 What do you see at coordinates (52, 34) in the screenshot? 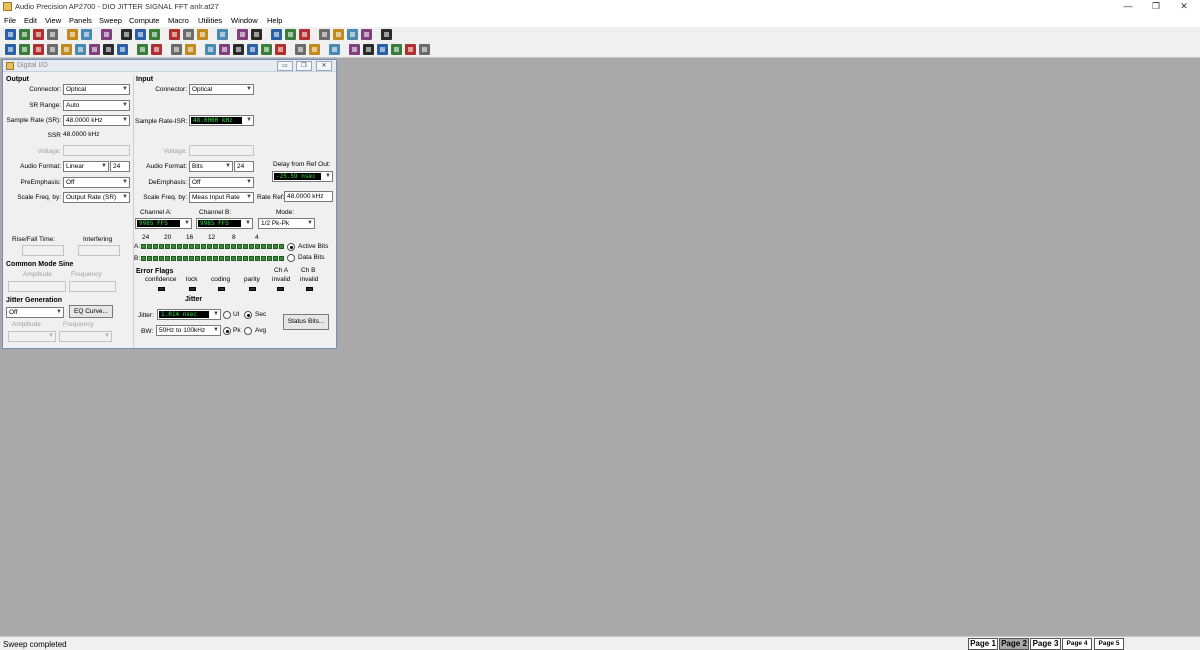
I see `save-all-icon` at bounding box center [52, 34].